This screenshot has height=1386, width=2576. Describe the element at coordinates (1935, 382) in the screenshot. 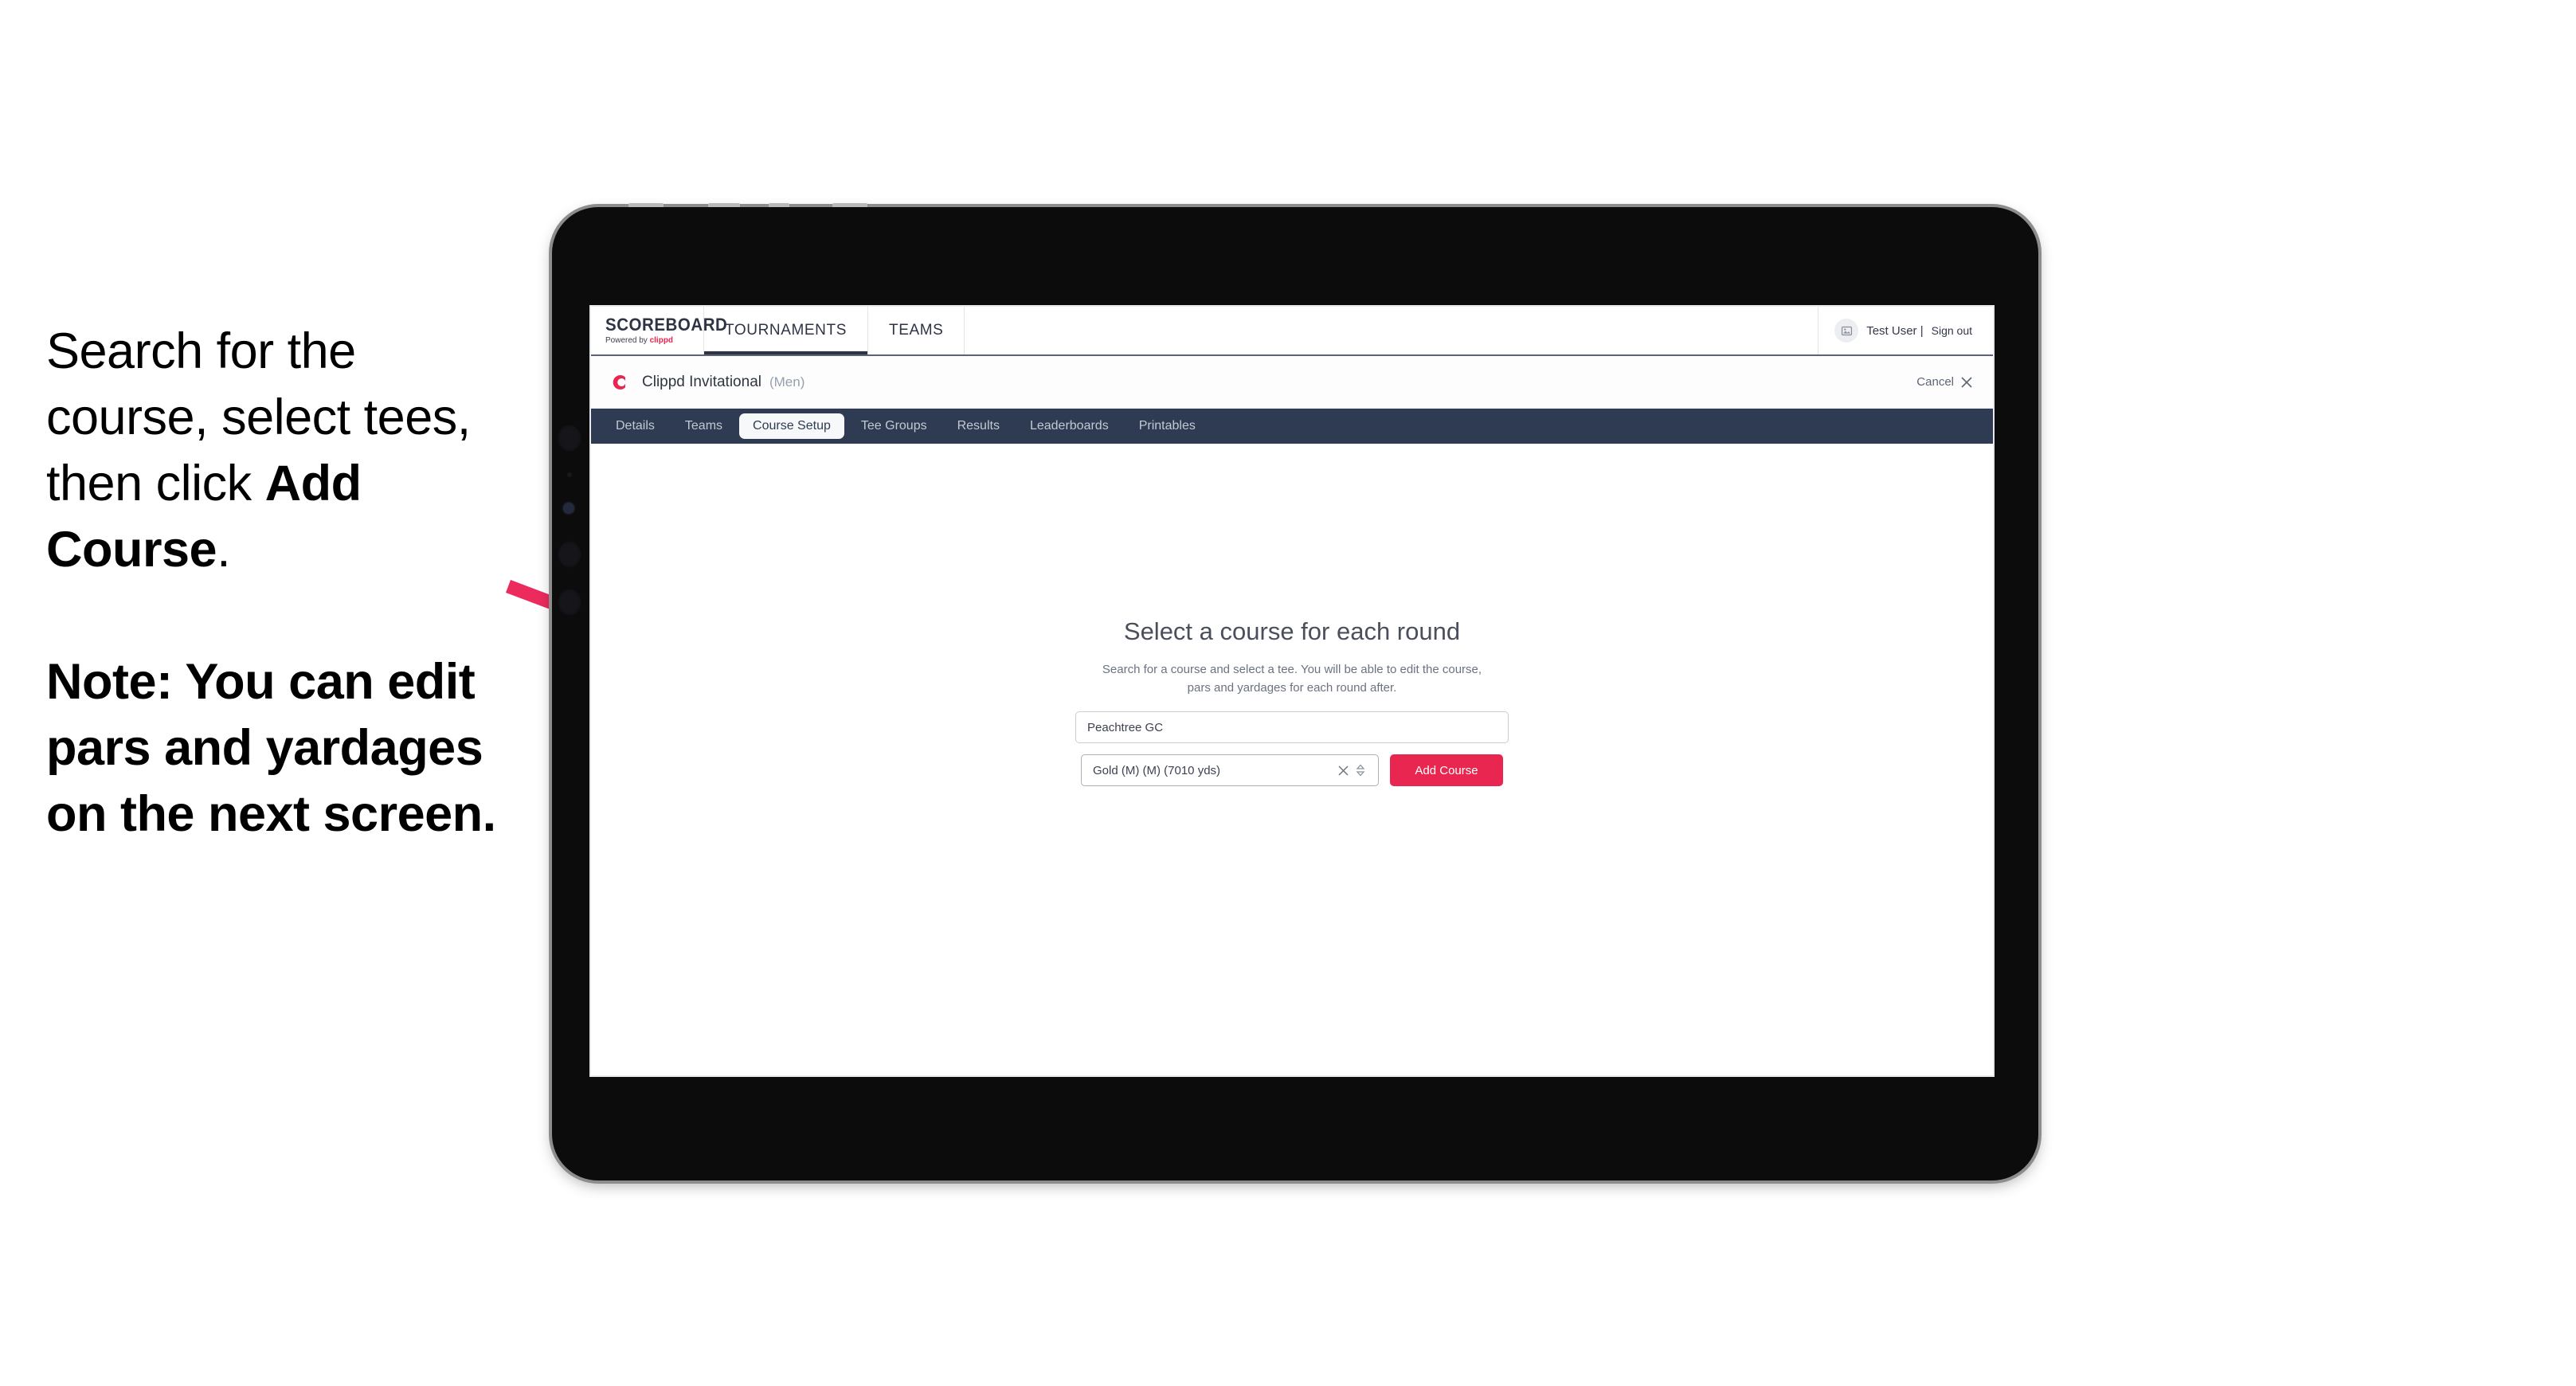

I see `cancel-label: Cancel` at that location.